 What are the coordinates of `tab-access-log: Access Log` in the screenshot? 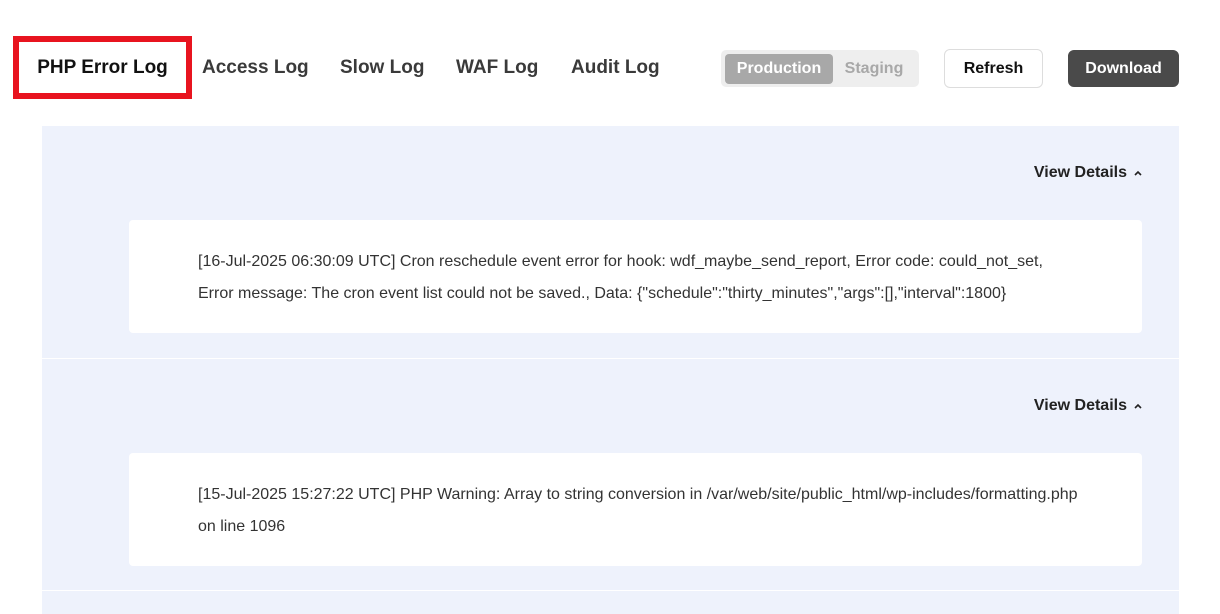 It's located at (255, 68).